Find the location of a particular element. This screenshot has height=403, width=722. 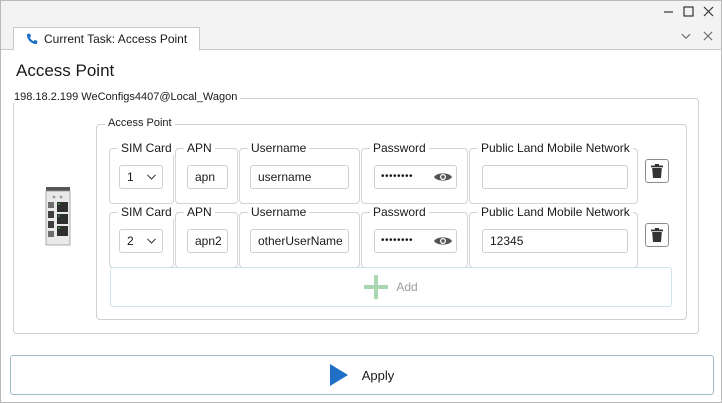

tab-dropdown-button is located at coordinates (686, 36).